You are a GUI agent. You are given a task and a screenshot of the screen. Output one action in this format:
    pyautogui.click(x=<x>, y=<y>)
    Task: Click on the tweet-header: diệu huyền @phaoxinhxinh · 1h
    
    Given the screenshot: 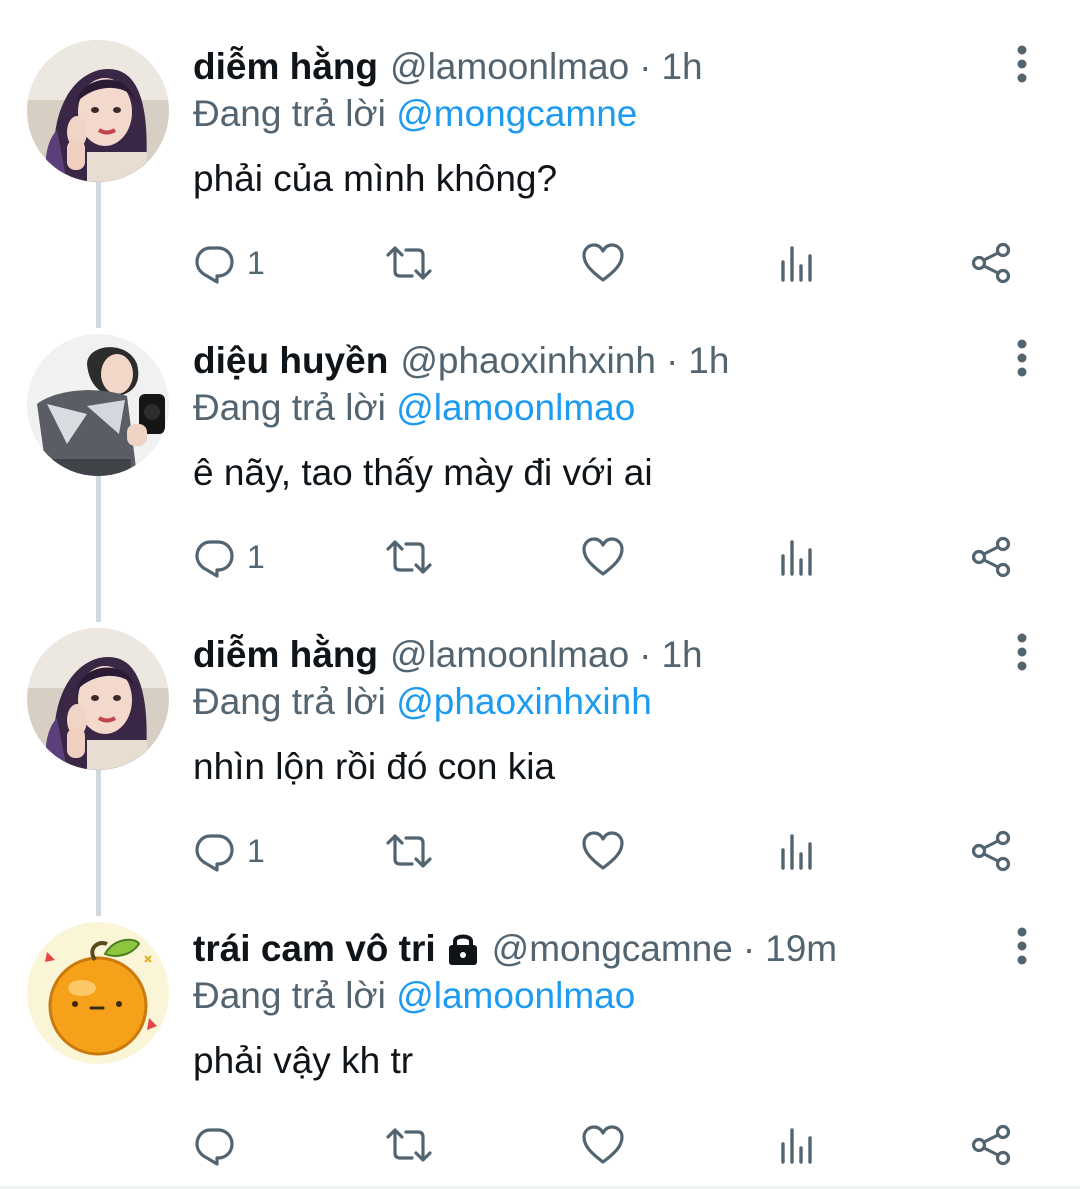 What is the action you would take?
    pyautogui.click(x=461, y=361)
    